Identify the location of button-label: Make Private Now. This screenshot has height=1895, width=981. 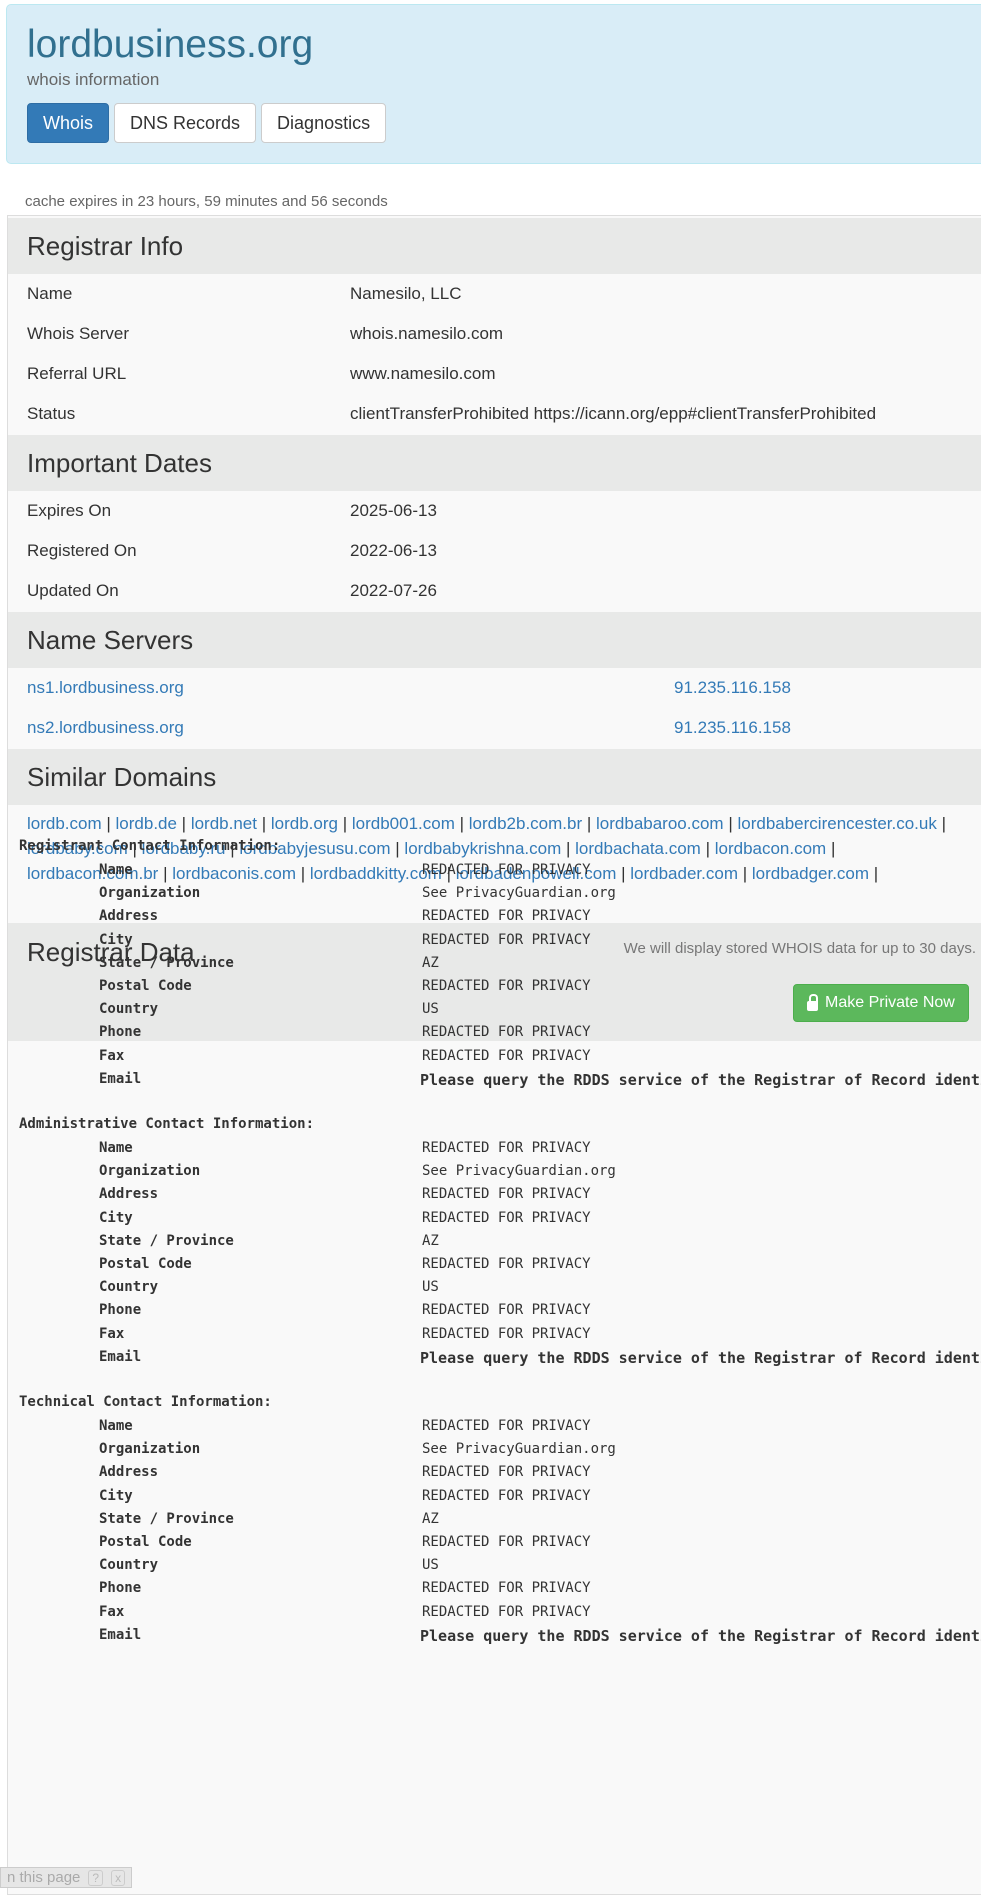
(890, 1002).